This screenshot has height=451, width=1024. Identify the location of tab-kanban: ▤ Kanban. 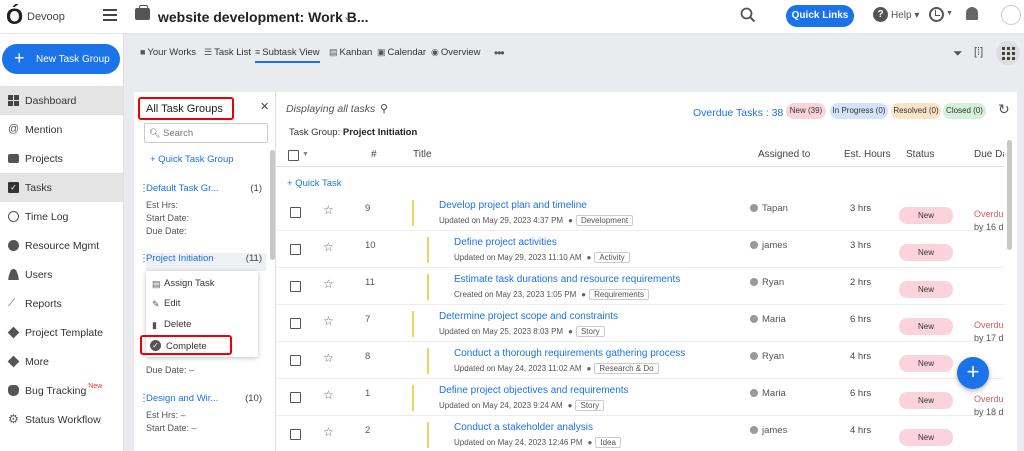
(350, 52).